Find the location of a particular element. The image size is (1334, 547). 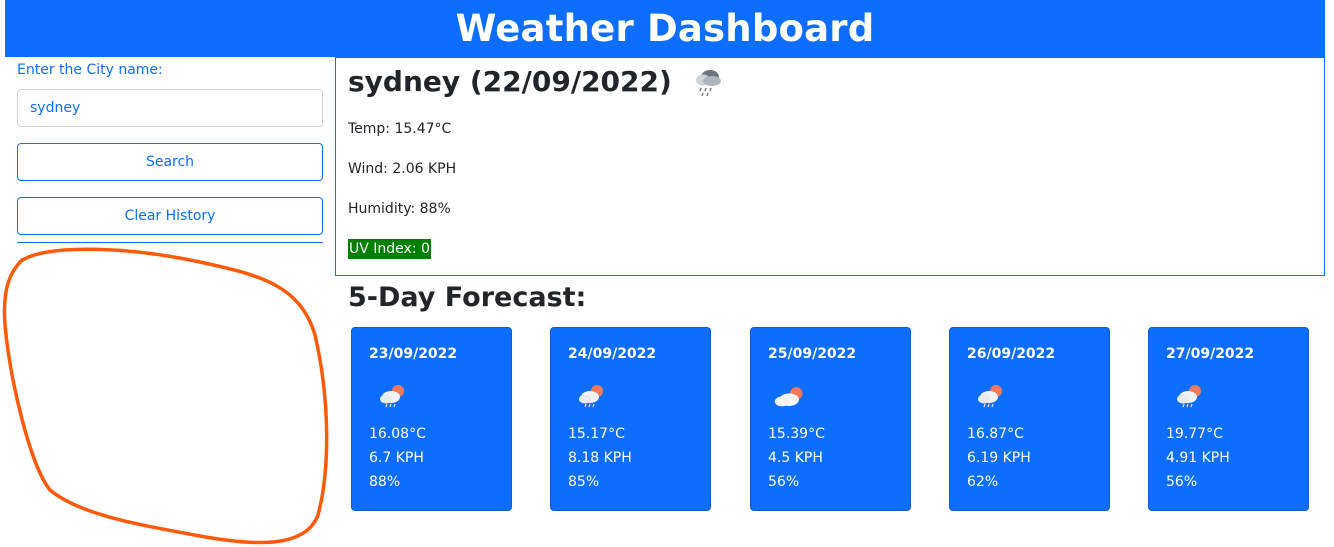

forecast-temp: 15.17°C is located at coordinates (596, 434).